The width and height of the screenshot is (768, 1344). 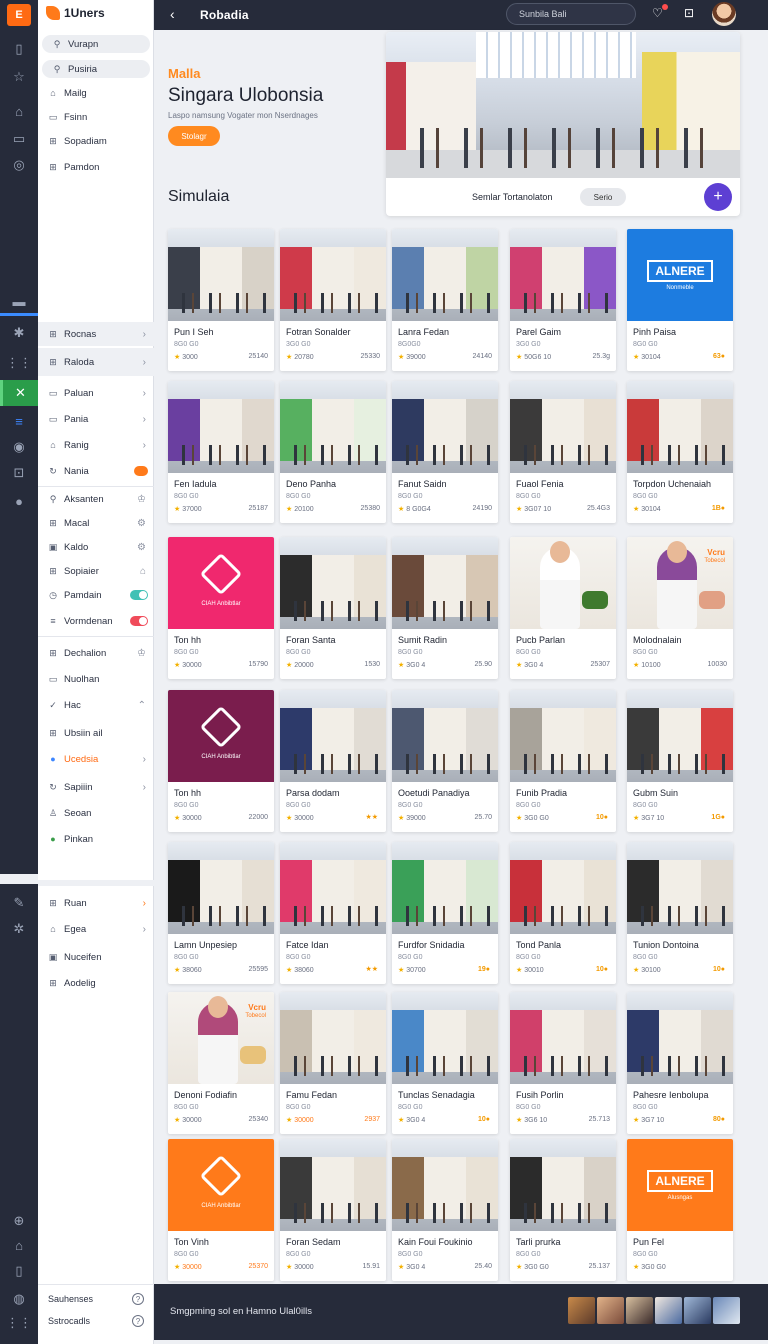 What do you see at coordinates (172, 14) in the screenshot?
I see `back-arrow-icon: ‹` at bounding box center [172, 14].